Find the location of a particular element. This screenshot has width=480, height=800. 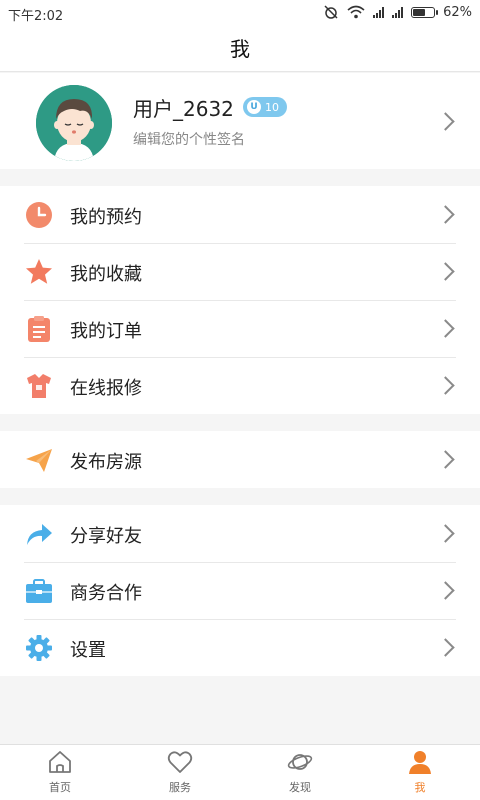

tab-me: 我 is located at coordinates (420, 774).